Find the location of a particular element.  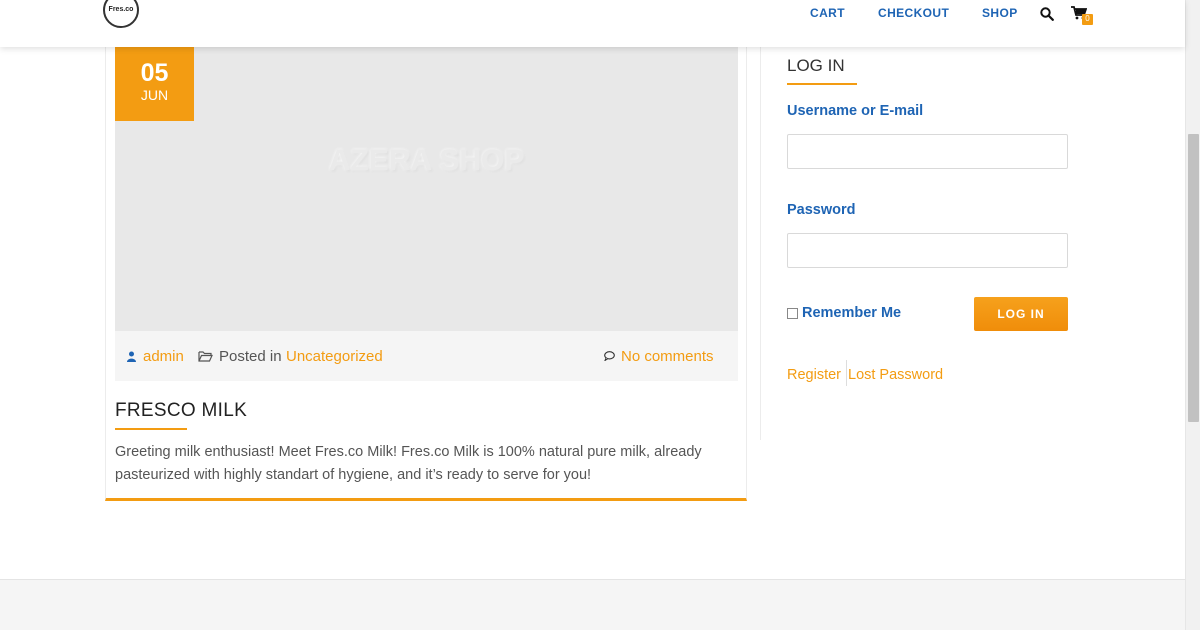

post-comments-link: No comments is located at coordinates (667, 356).